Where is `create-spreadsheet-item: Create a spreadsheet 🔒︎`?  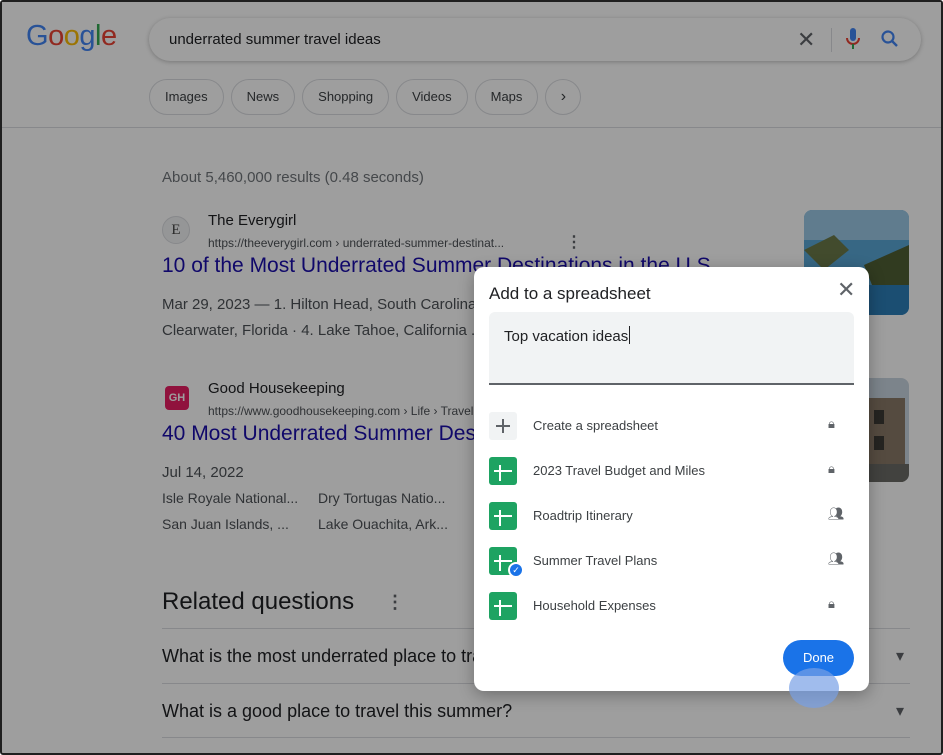
create-spreadsheet-item: Create a spreadsheet 🔒︎ is located at coordinates (671, 427).